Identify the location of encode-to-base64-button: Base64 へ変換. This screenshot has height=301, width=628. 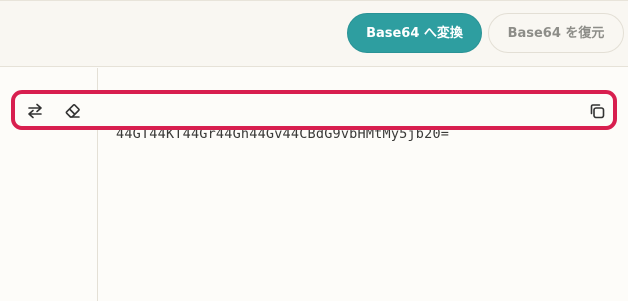
(414, 33).